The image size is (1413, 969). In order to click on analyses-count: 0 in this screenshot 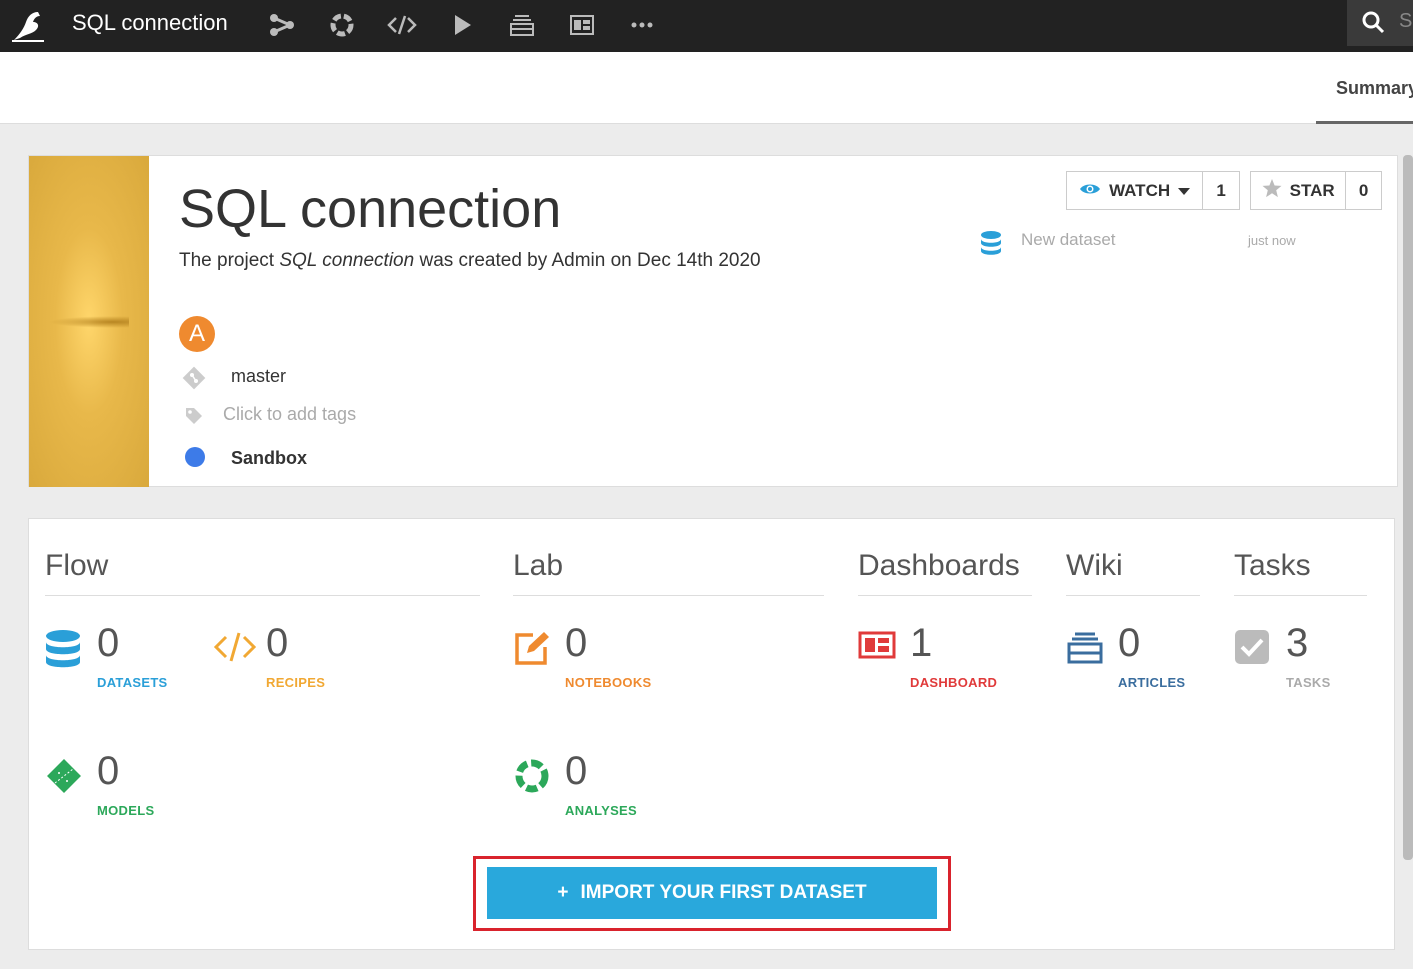, I will do `click(576, 771)`.